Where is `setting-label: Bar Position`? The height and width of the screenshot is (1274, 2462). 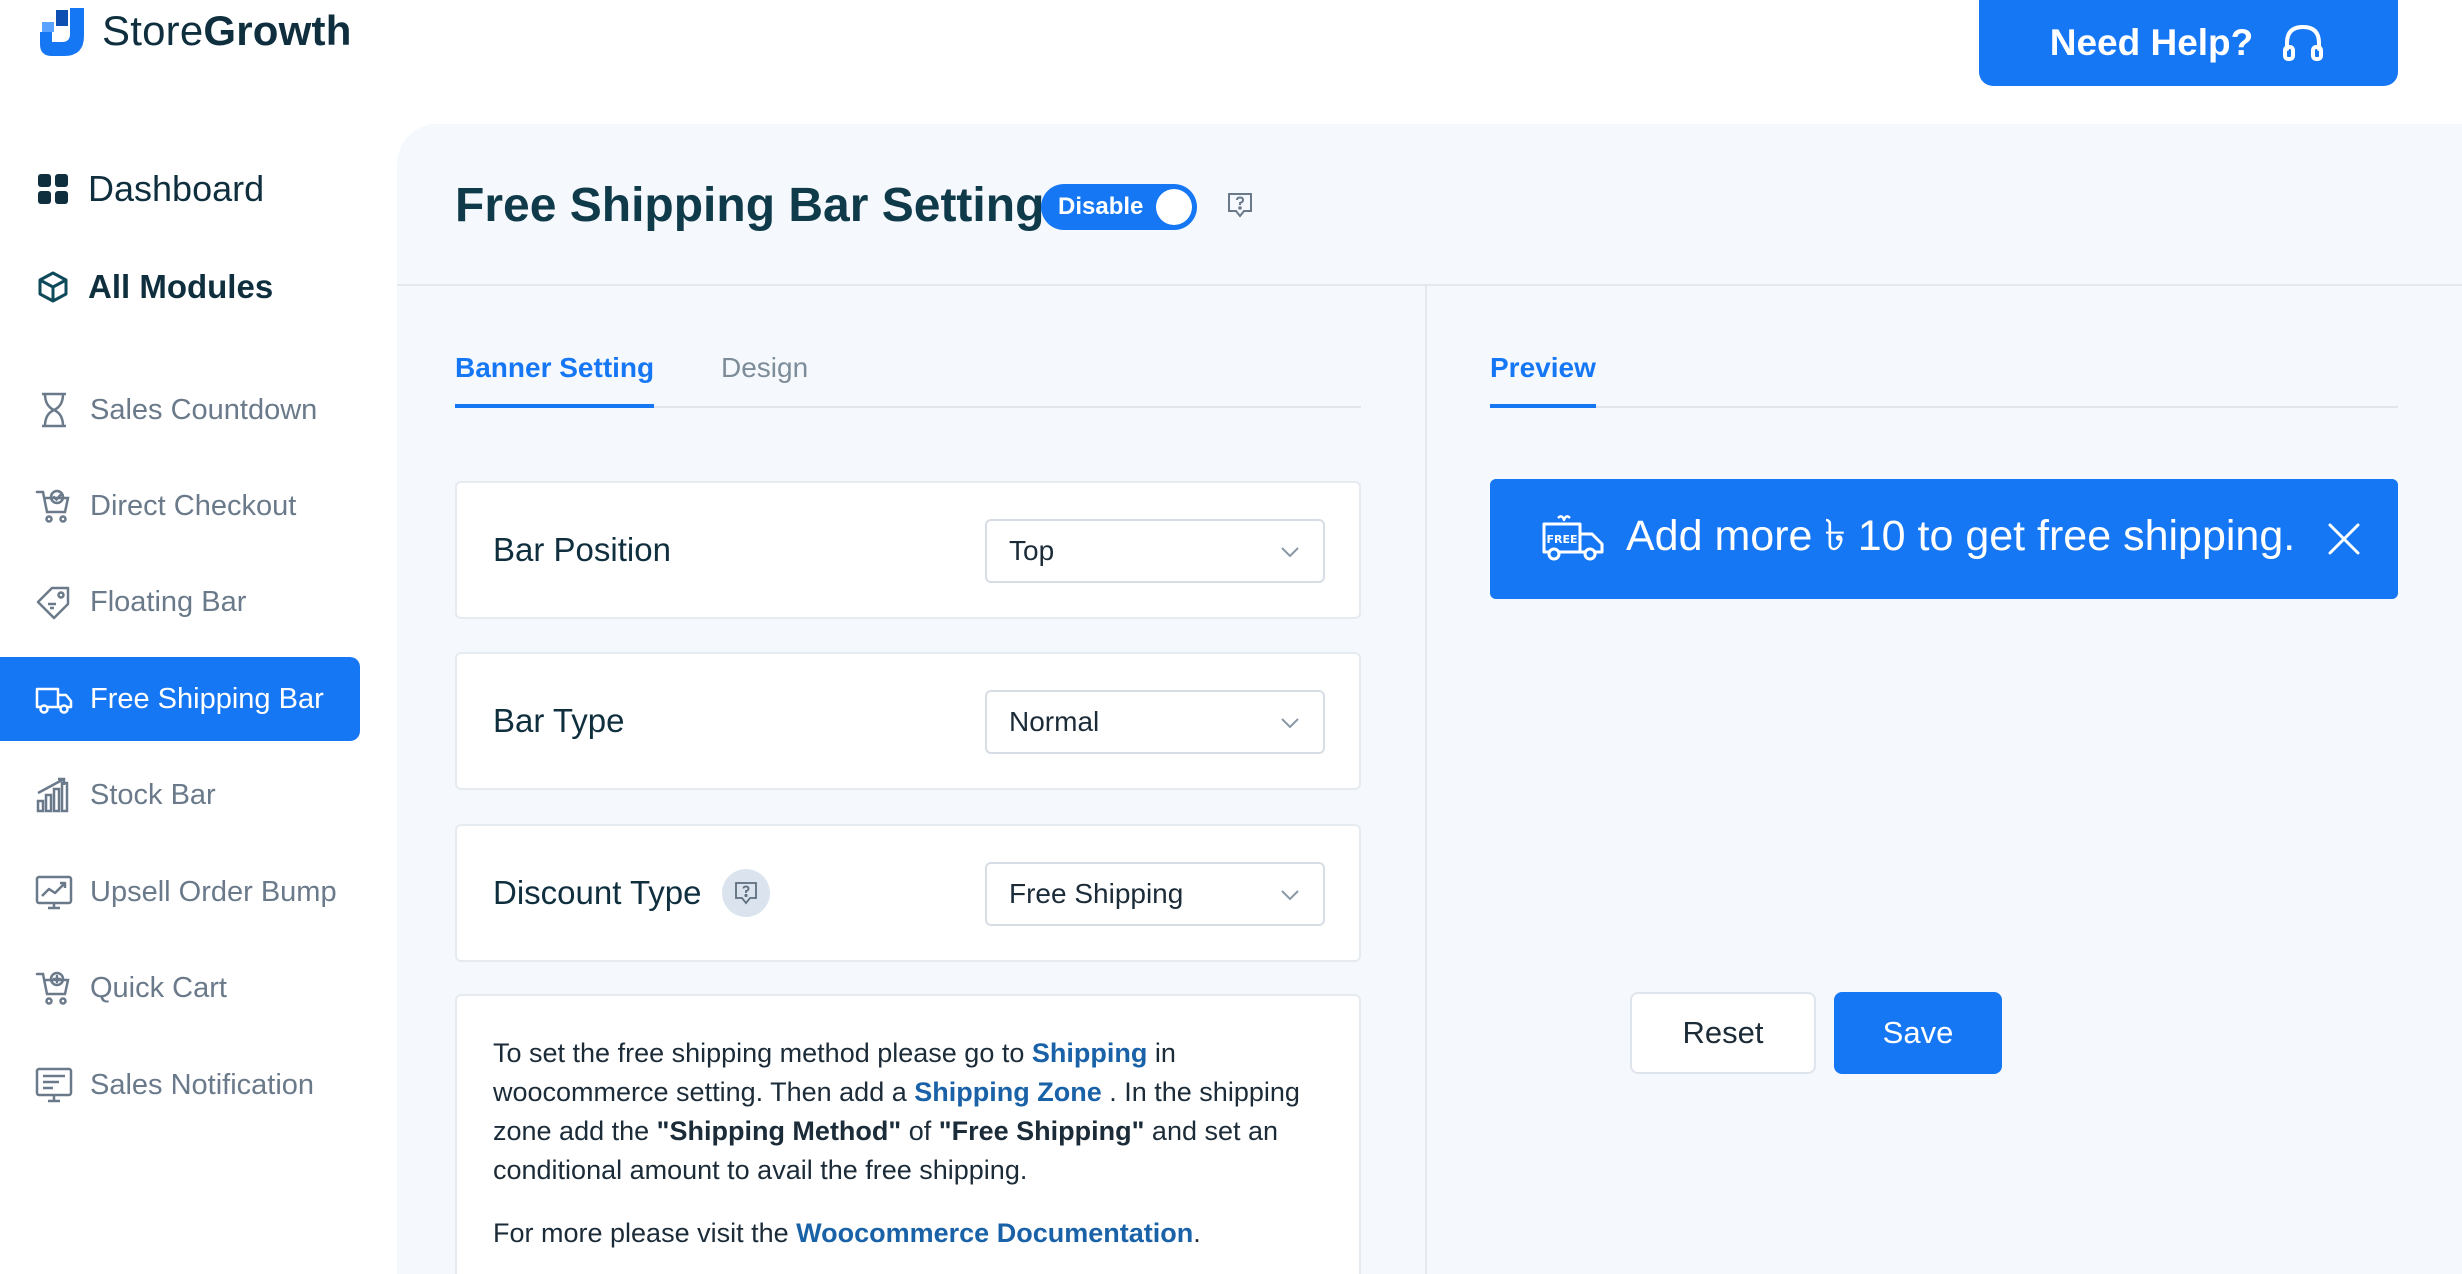
setting-label: Bar Position is located at coordinates (582, 550).